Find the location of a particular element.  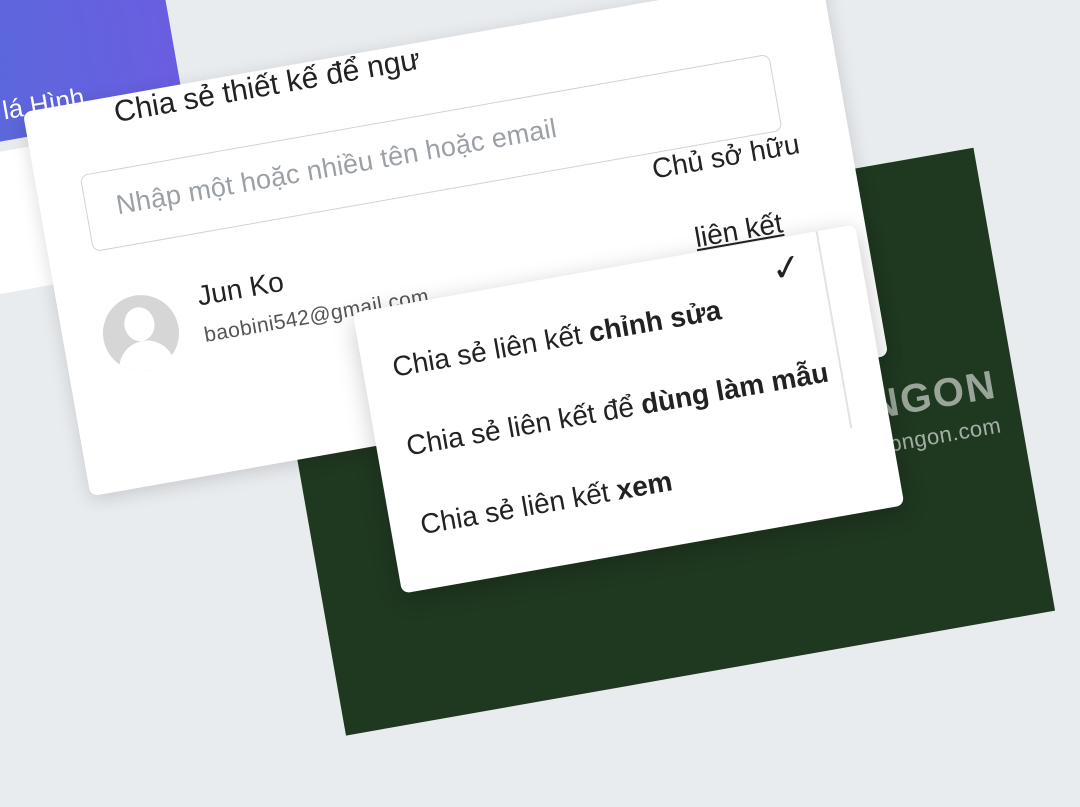

check-icon: ✓ is located at coordinates (786, 267).